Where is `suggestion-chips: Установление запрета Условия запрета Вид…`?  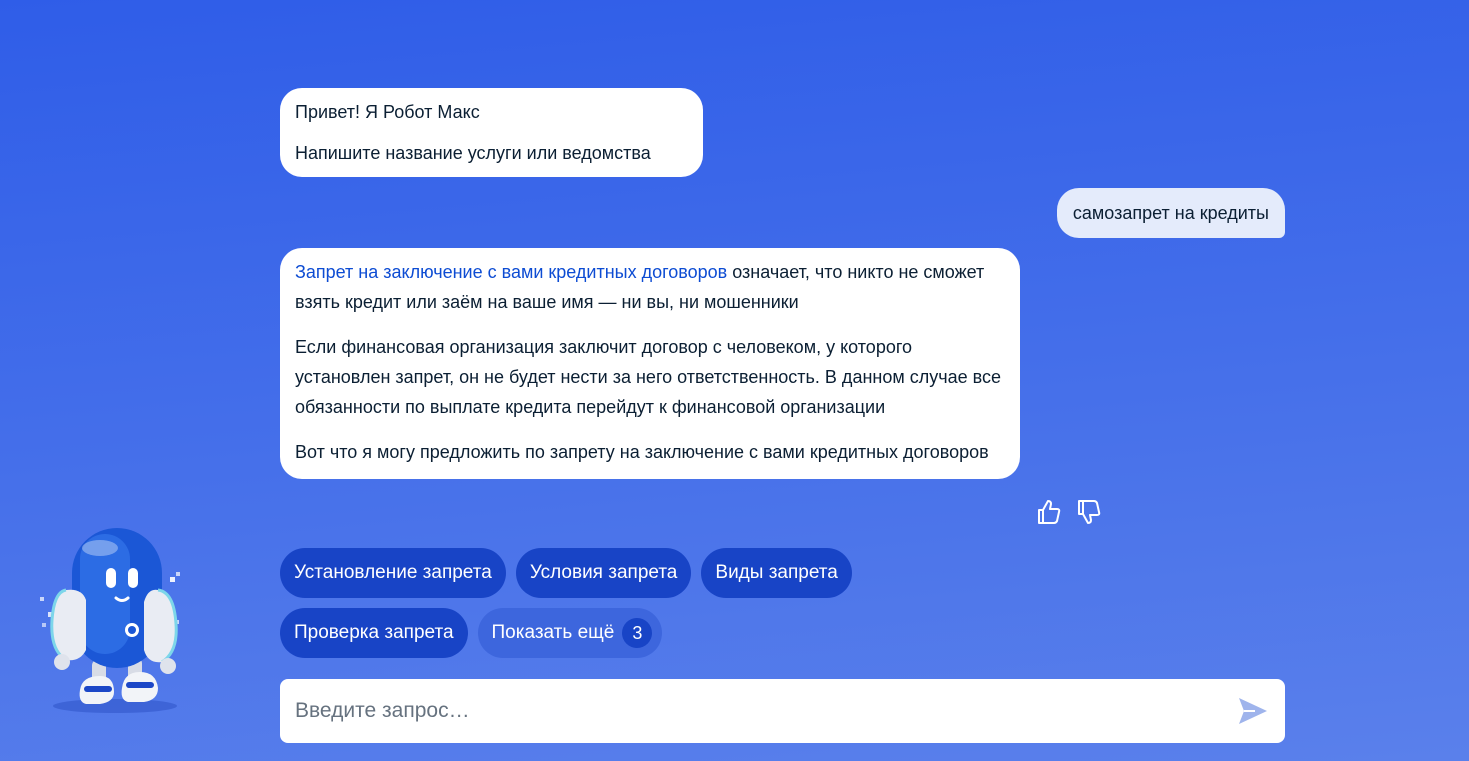
suggestion-chips: Установление запрета Условия запрета Вид… is located at coordinates (630, 608).